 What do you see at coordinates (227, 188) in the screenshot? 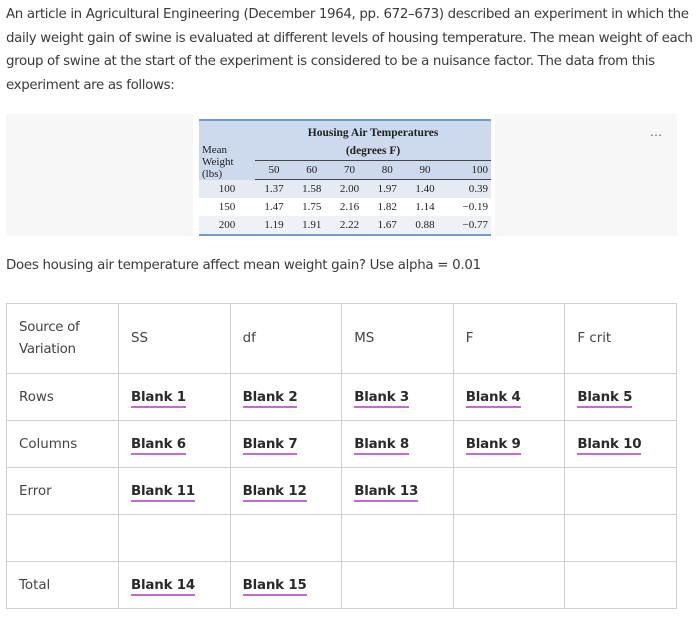
I see `weight-cell: 100` at bounding box center [227, 188].